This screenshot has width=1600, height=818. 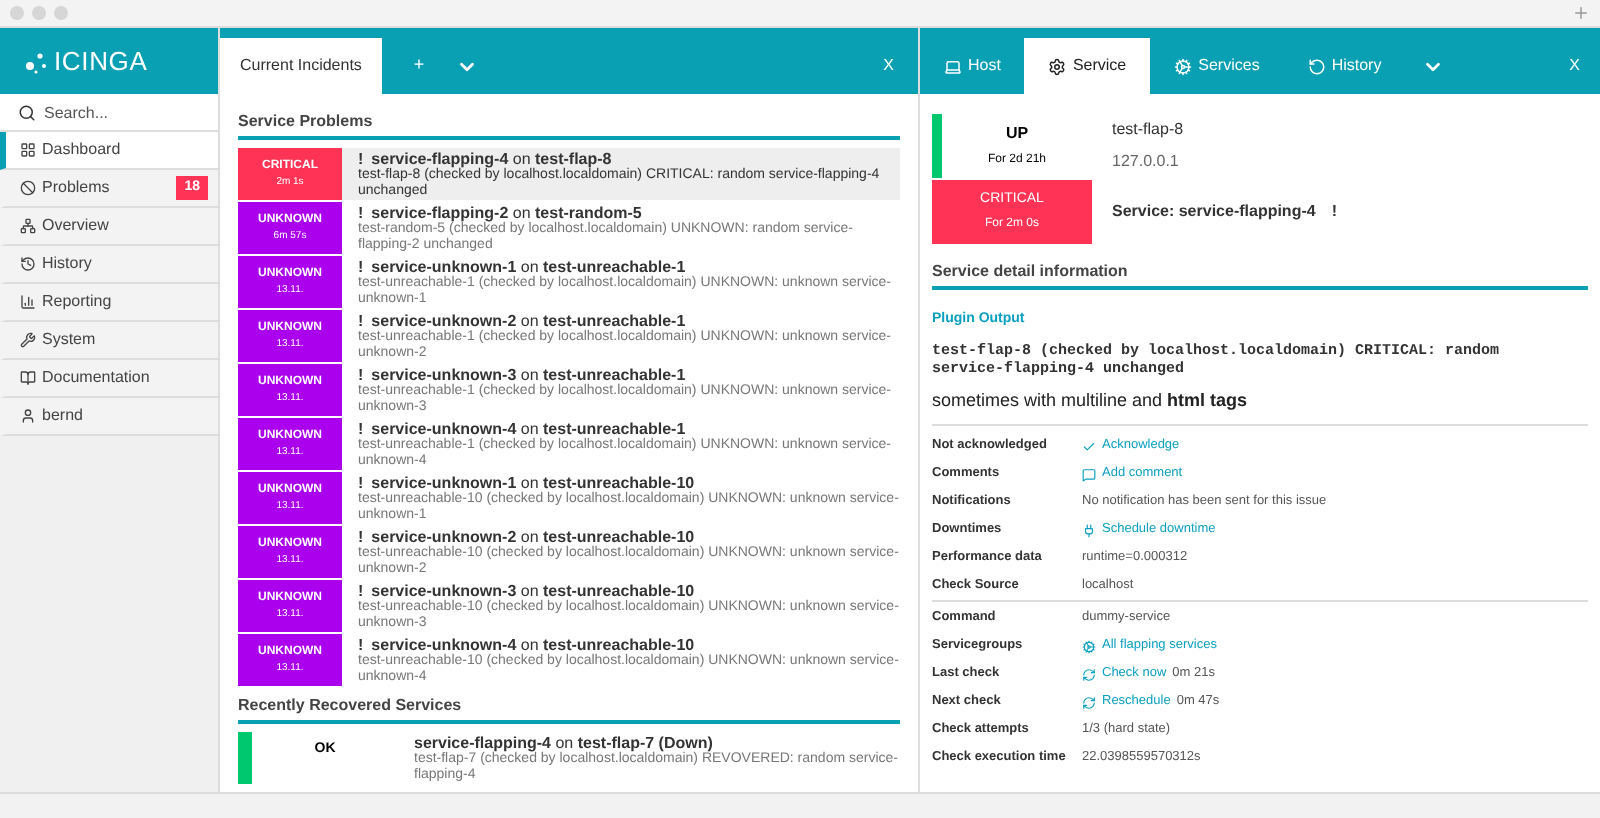 I want to click on chart-icon, so click(x=28, y=302).